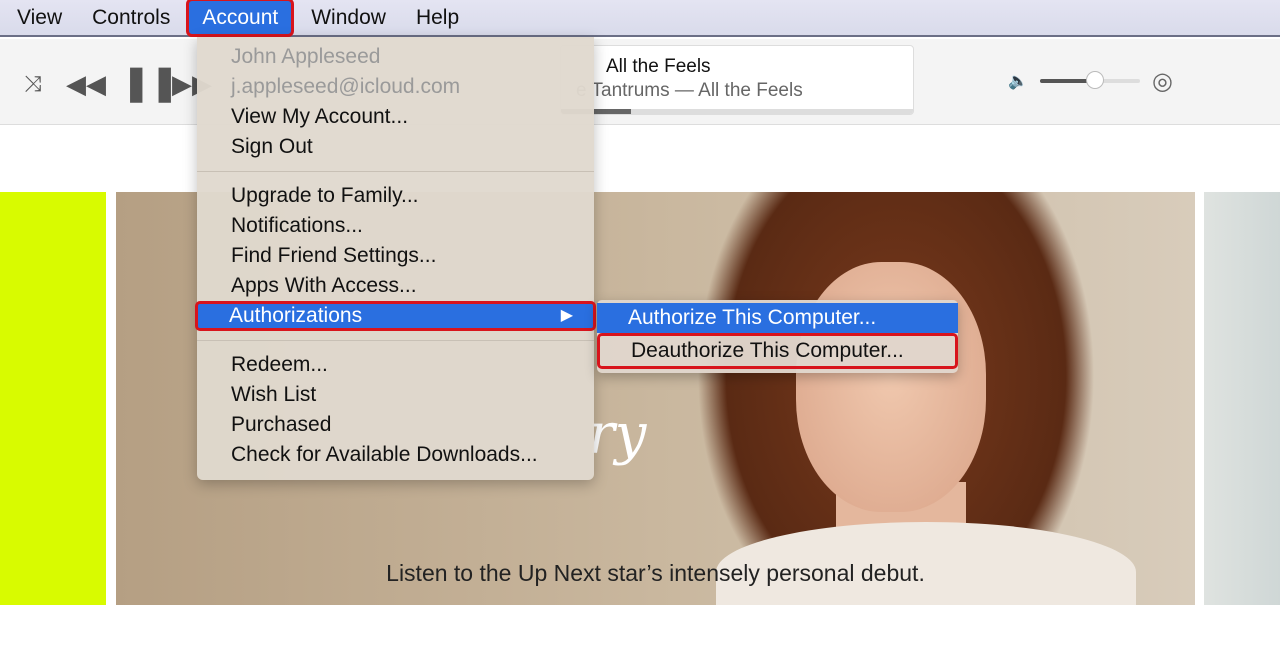 The width and height of the screenshot is (1280, 662). Describe the element at coordinates (1242, 398) in the screenshot. I see `banner-right` at that location.